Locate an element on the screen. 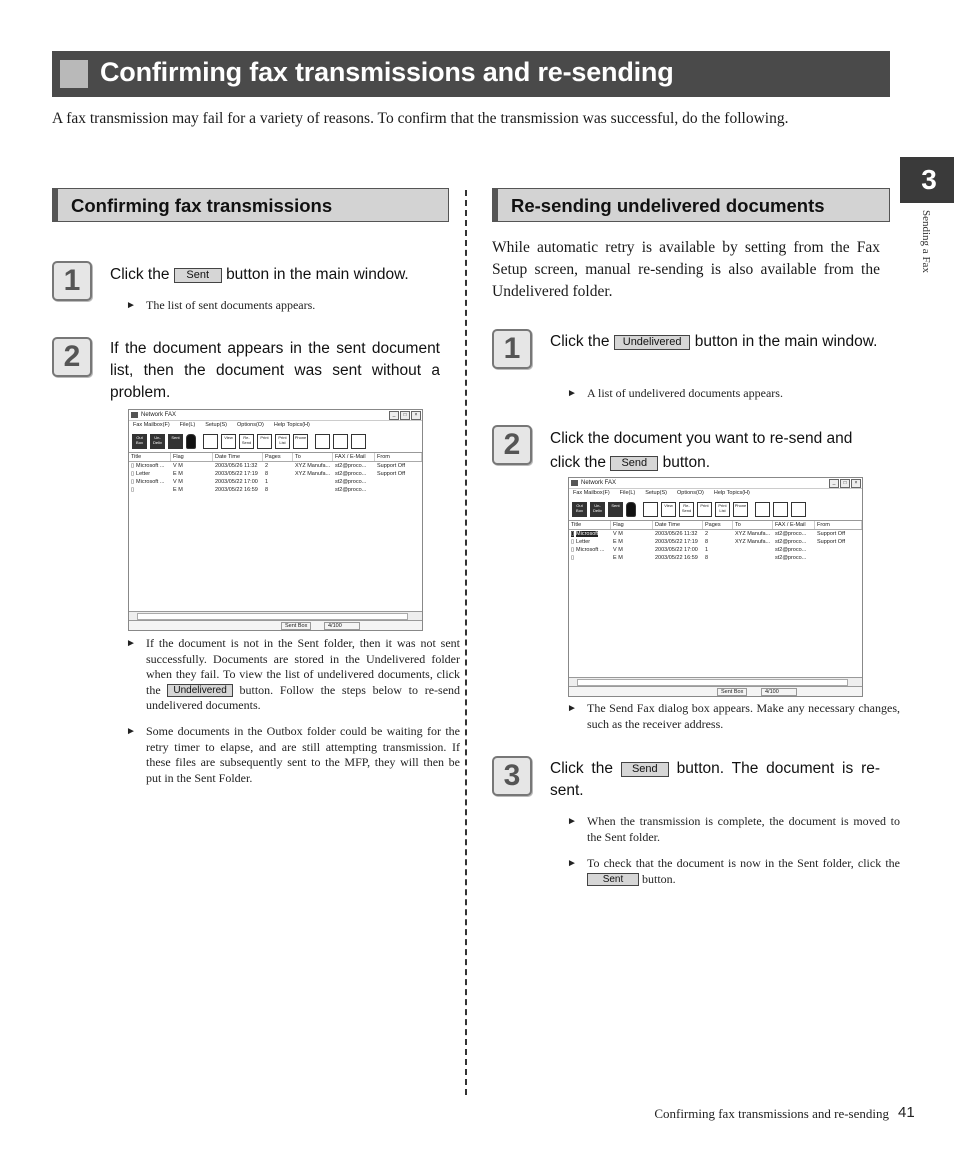  step-number-1: 1 is located at coordinates (72, 281).